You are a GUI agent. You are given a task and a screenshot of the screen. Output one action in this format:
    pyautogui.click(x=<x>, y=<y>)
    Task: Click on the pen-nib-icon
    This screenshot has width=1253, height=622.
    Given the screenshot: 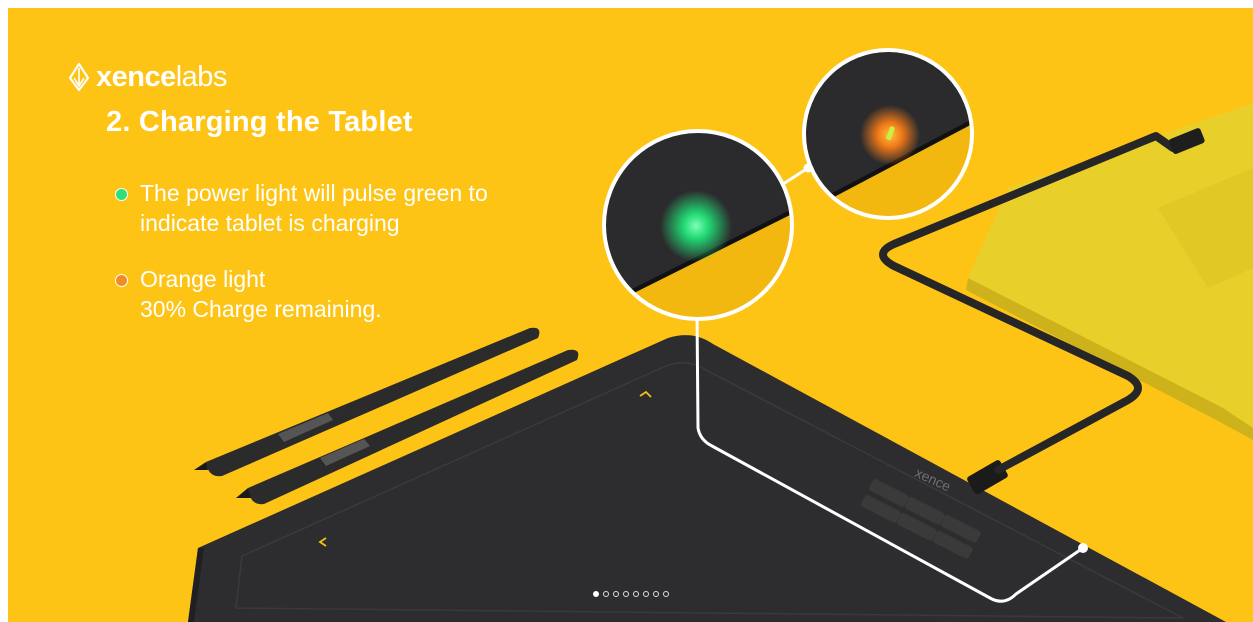 What is the action you would take?
    pyautogui.click(x=79, y=77)
    